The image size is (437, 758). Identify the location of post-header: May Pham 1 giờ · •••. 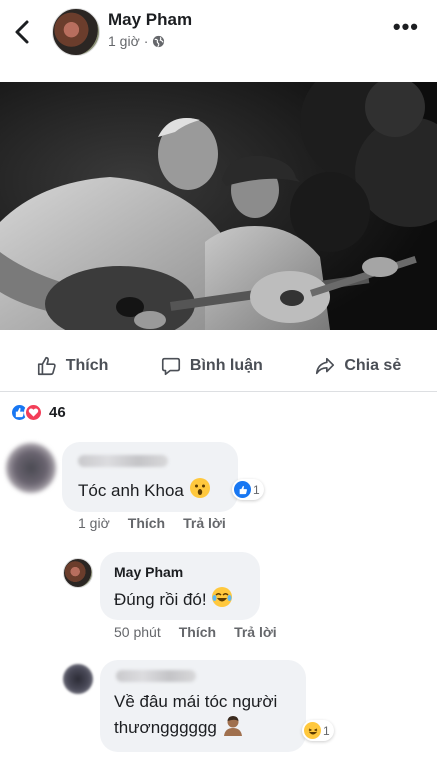
(218, 40).